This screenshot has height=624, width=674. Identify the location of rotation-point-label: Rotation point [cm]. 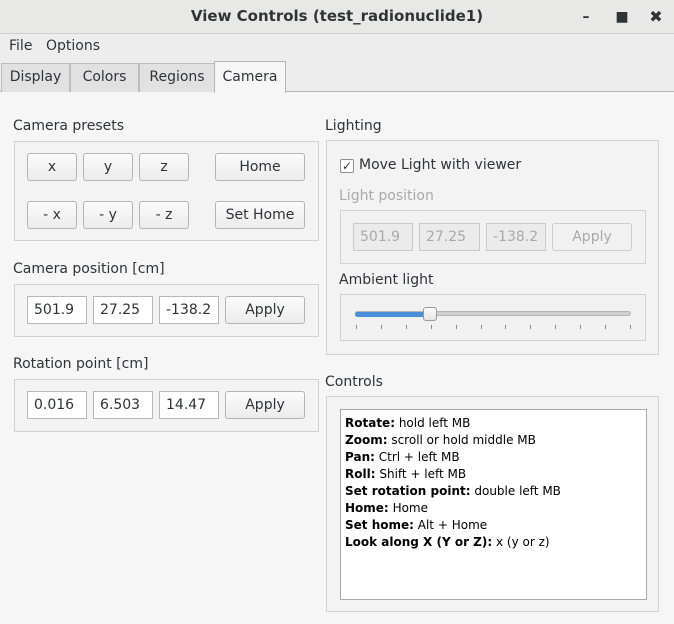
(81, 364).